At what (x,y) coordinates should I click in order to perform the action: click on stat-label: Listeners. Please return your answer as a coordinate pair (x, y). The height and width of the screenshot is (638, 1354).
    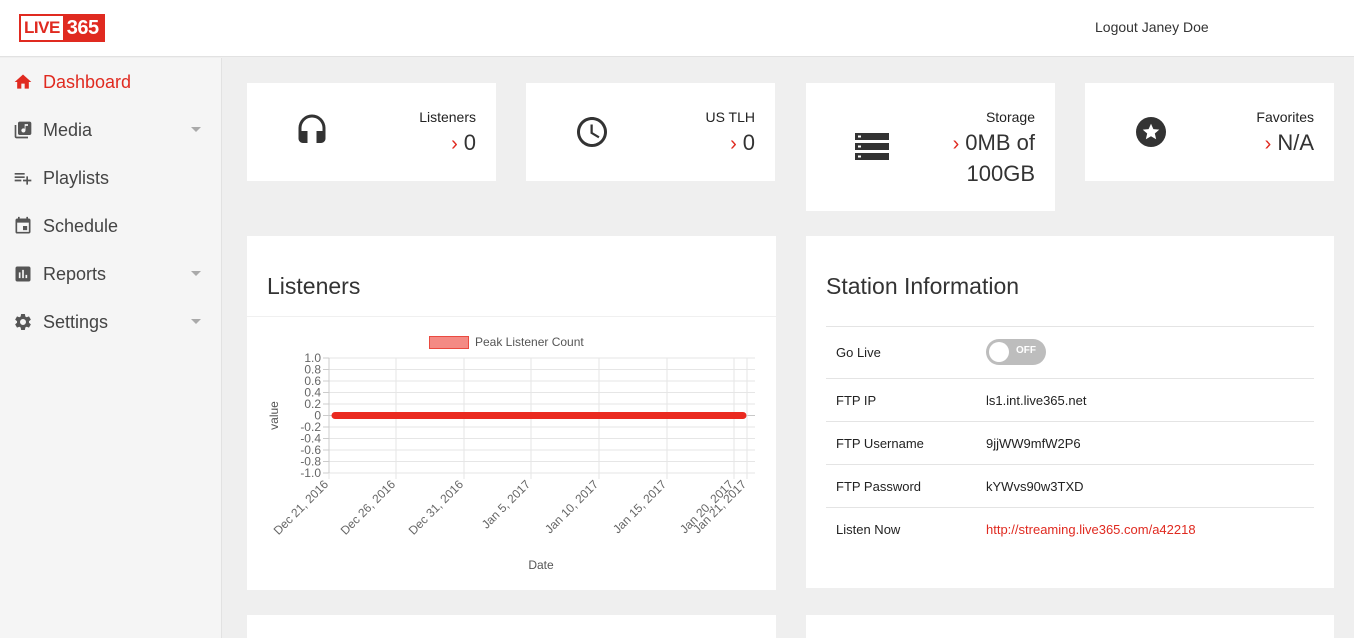
    Looking at the image, I should click on (447, 117).